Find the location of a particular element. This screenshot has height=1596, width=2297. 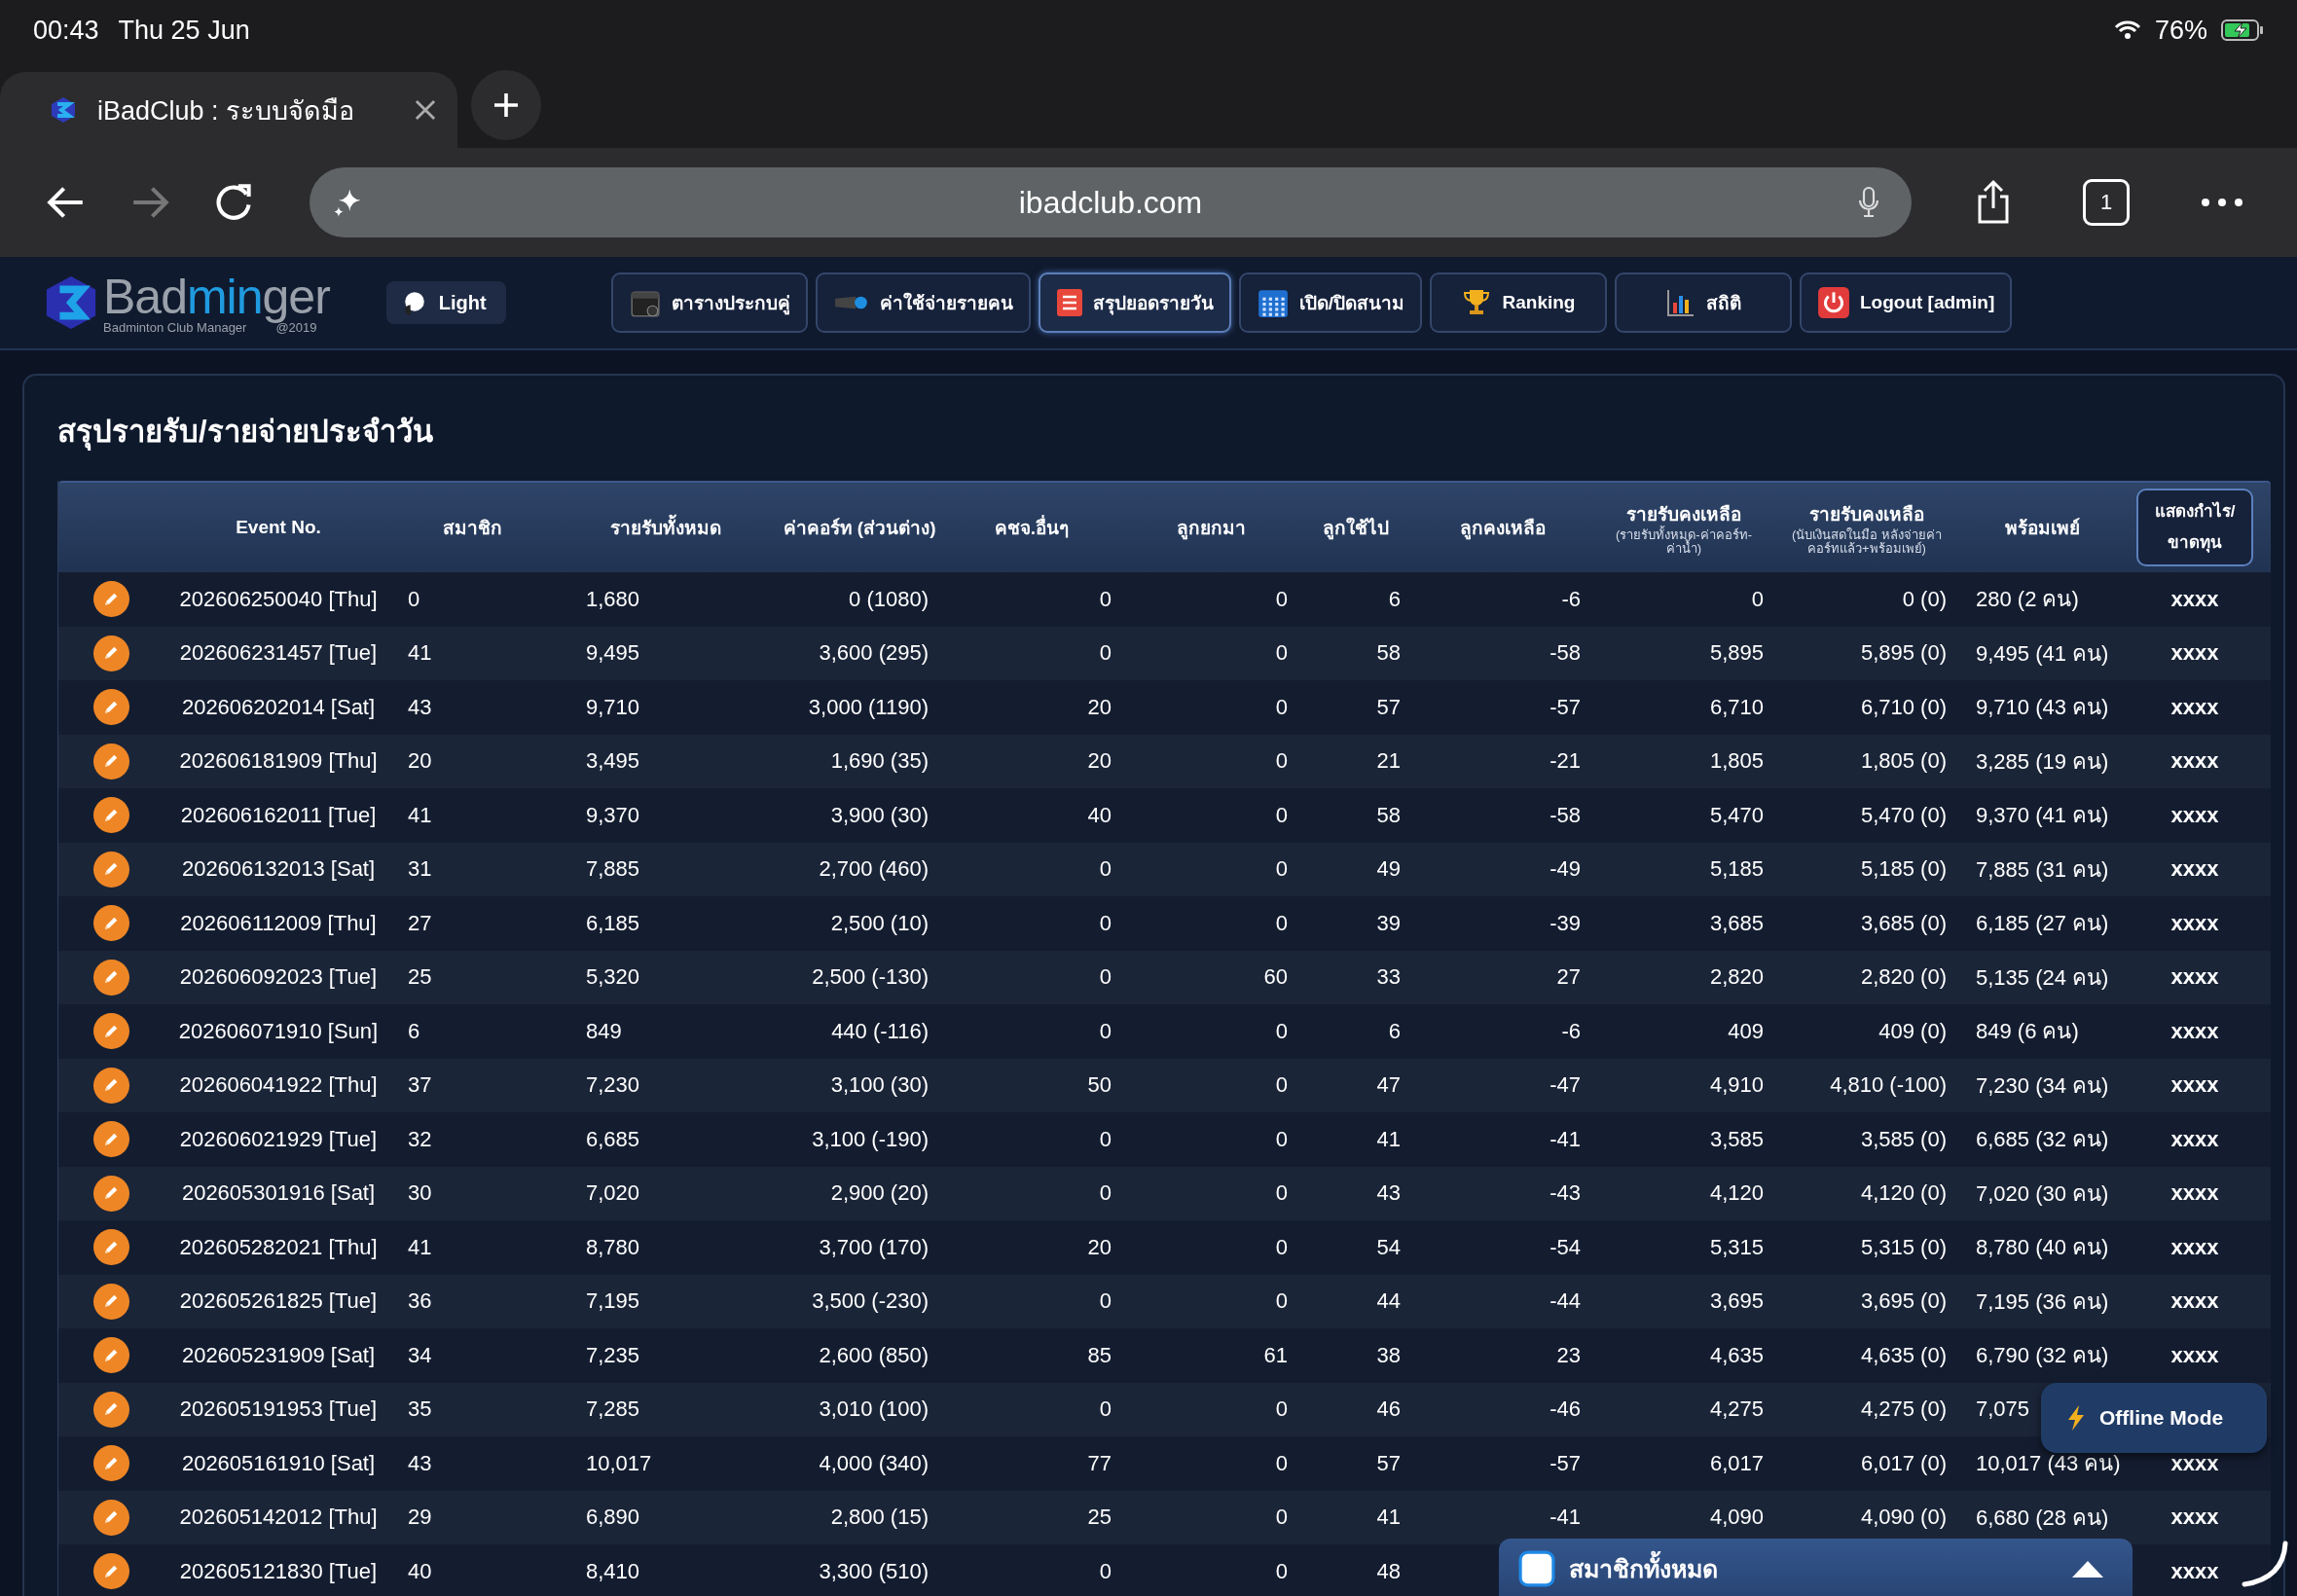

table-cell: 4,090 is located at coordinates (1736, 1518).